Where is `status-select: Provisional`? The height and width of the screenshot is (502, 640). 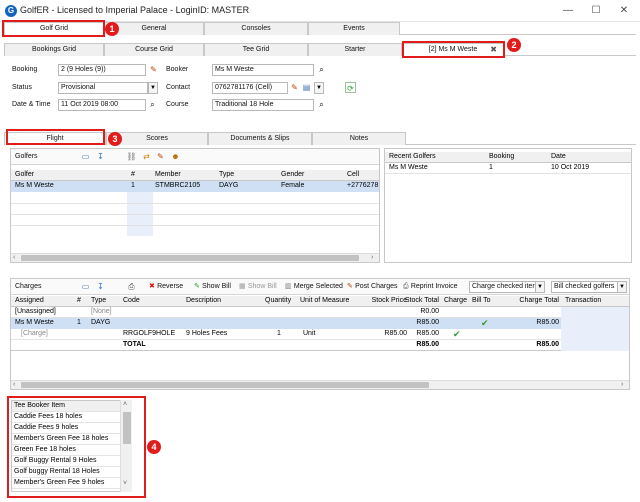 status-select: Provisional is located at coordinates (103, 88).